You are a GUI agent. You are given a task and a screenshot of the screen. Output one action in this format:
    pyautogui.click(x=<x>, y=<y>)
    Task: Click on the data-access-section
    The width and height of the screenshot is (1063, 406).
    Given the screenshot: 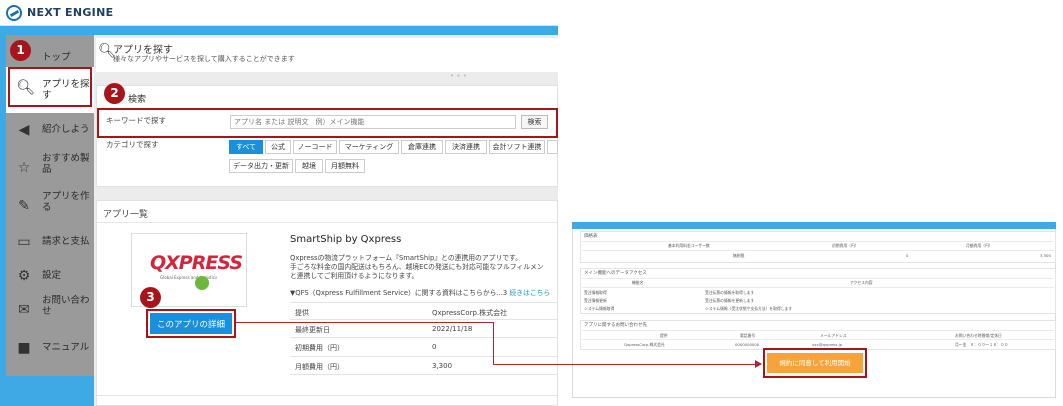 What is the action you would take?
    pyautogui.click(x=818, y=291)
    